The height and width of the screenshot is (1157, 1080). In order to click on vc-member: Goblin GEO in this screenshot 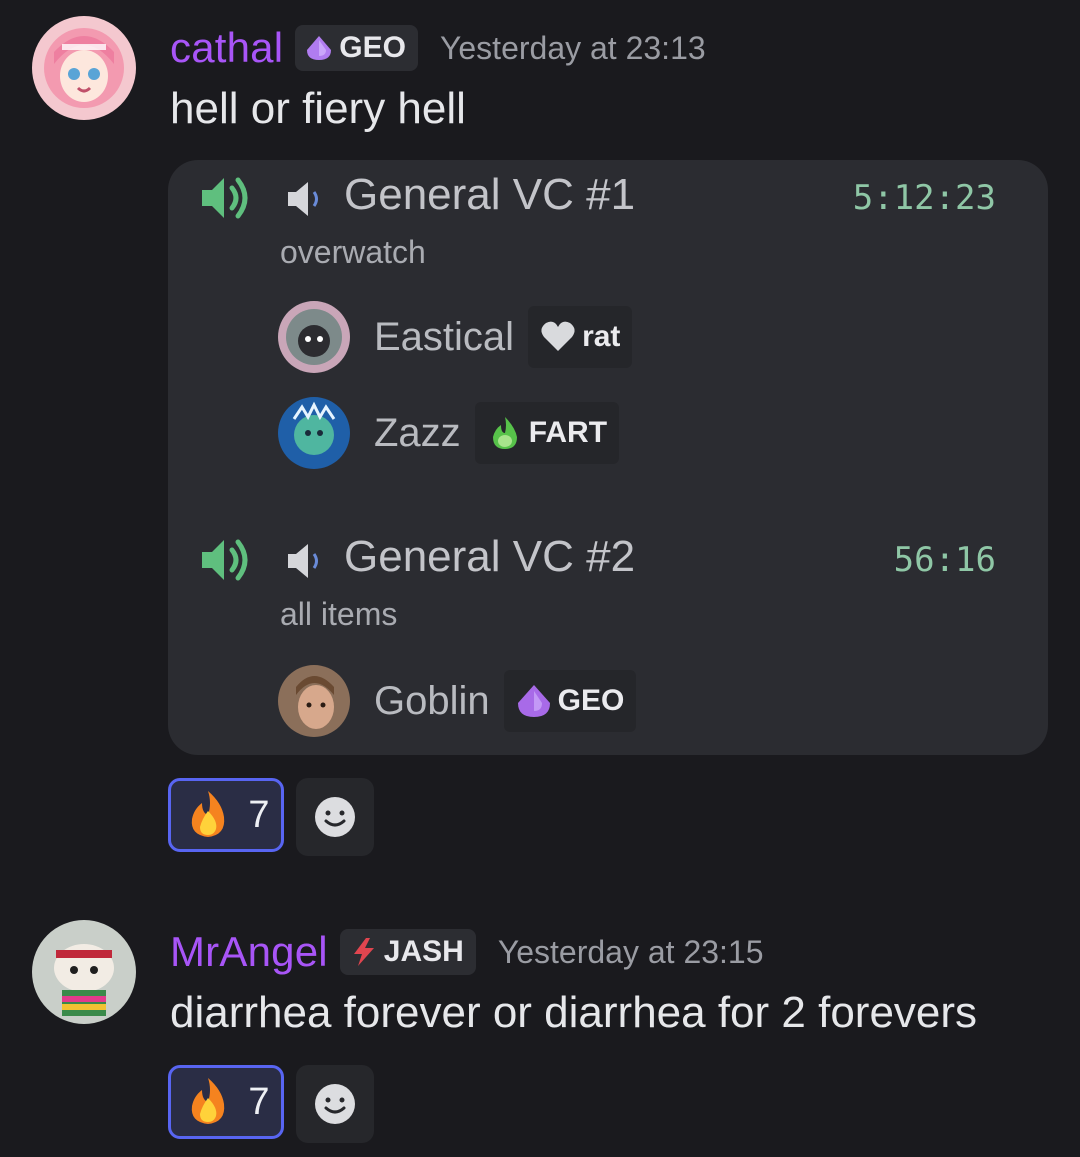, I will do `click(457, 701)`.